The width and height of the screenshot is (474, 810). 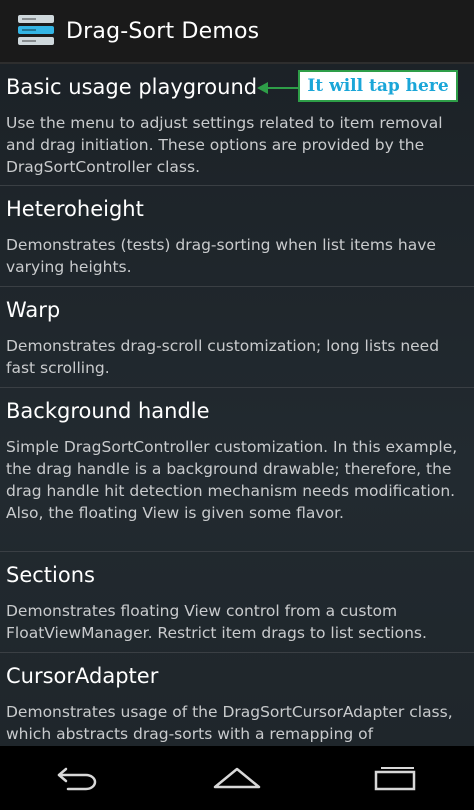 I want to click on list-item-title: Background handle, so click(x=108, y=411).